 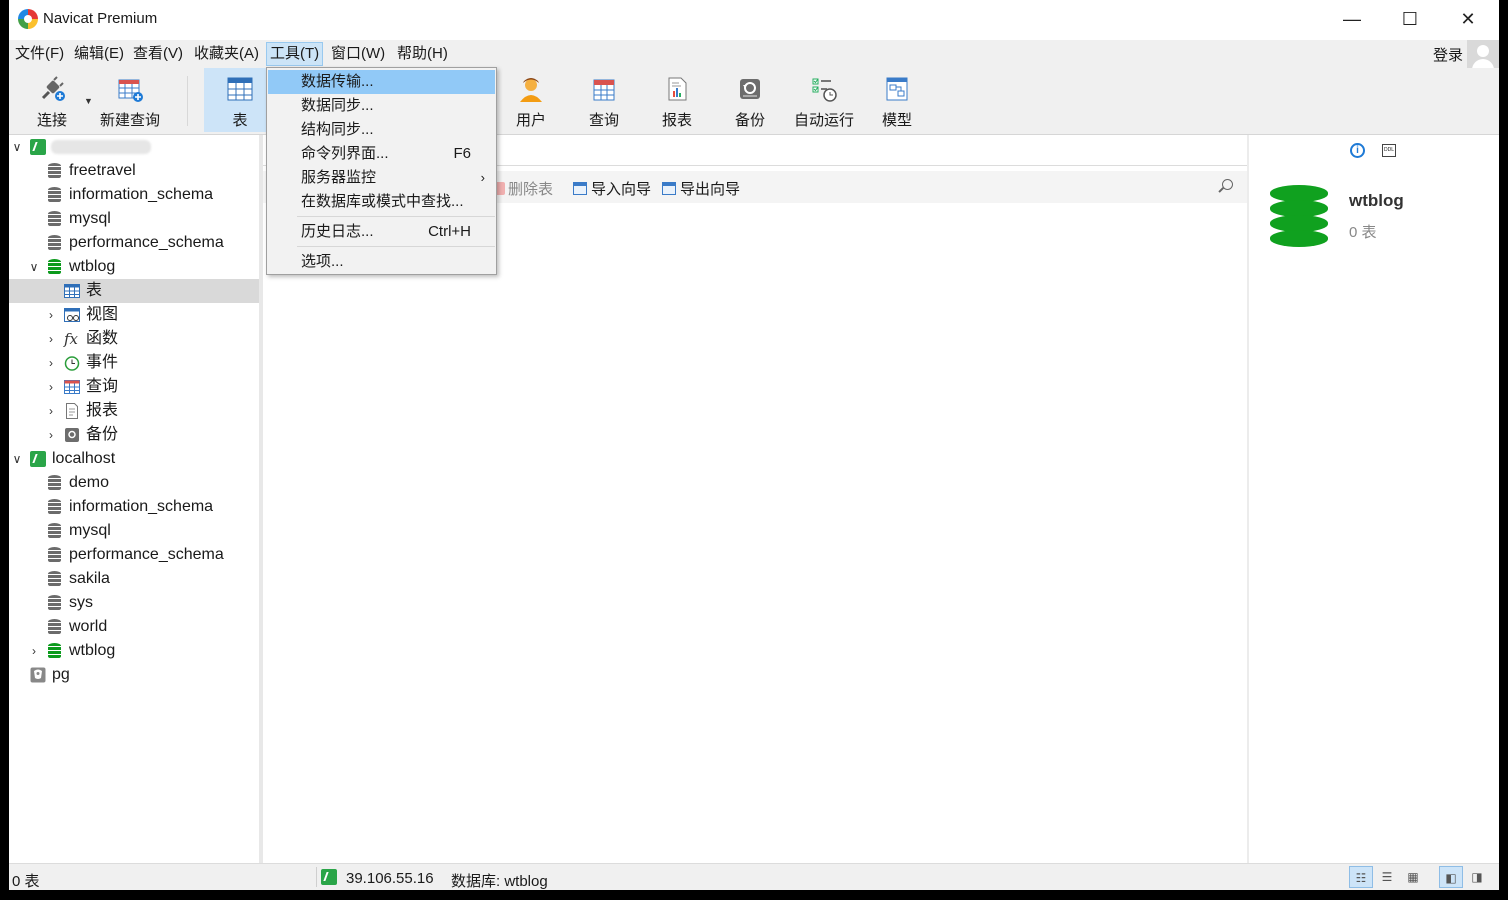 I want to click on delete-table-button: 删除表, so click(x=523, y=188).